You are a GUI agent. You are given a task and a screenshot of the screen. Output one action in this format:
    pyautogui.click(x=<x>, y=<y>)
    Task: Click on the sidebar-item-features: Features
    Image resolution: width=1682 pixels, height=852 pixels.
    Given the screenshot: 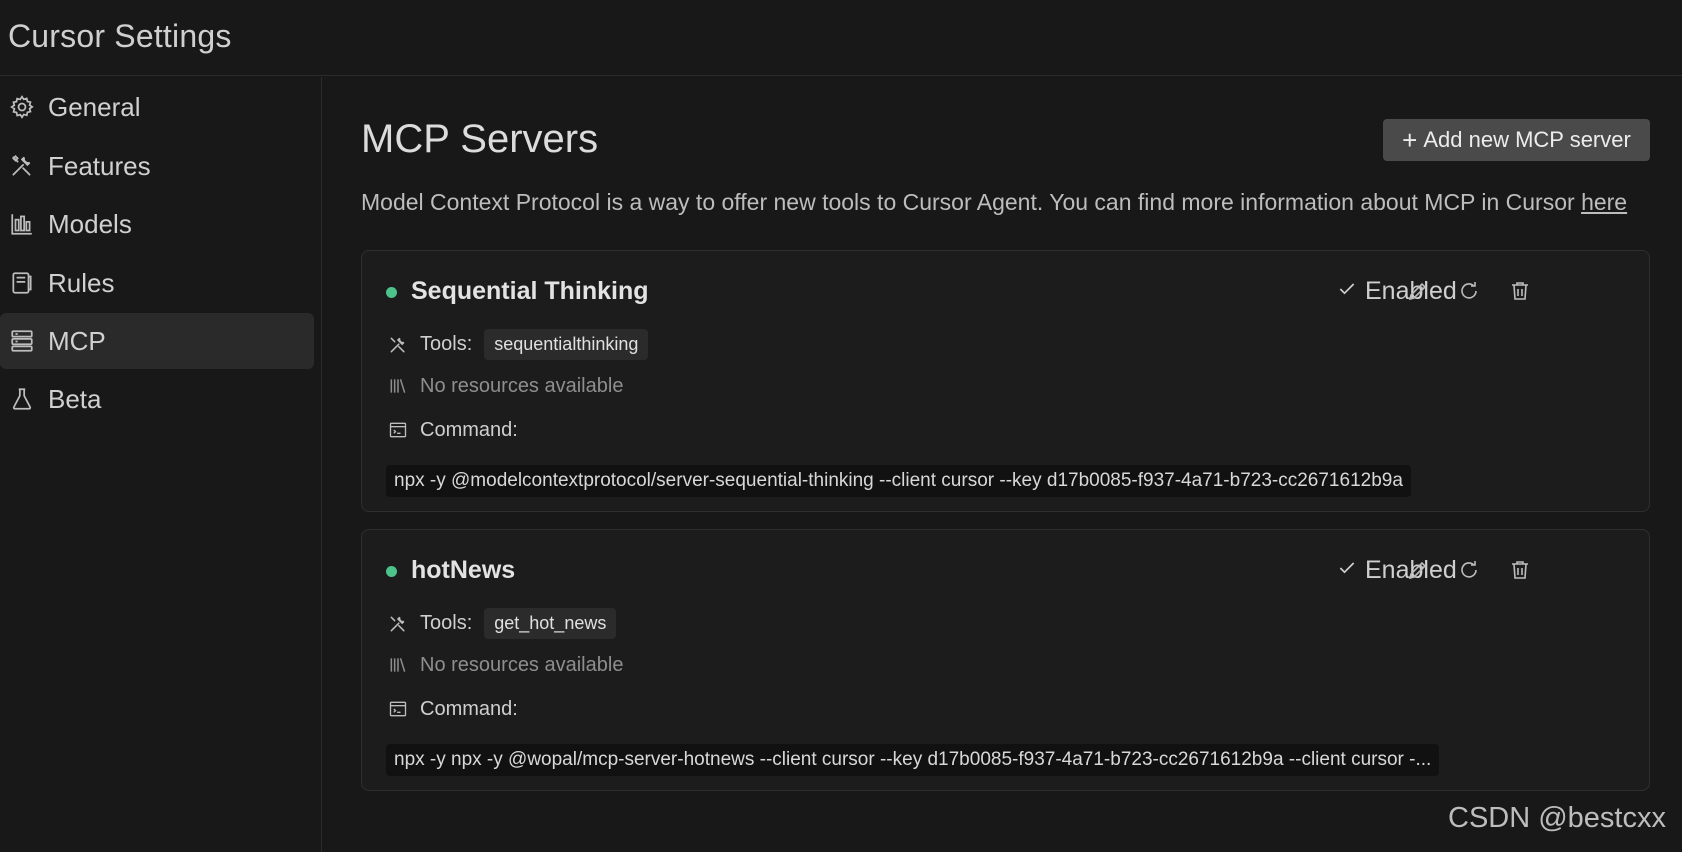 What is the action you would take?
    pyautogui.click(x=157, y=166)
    